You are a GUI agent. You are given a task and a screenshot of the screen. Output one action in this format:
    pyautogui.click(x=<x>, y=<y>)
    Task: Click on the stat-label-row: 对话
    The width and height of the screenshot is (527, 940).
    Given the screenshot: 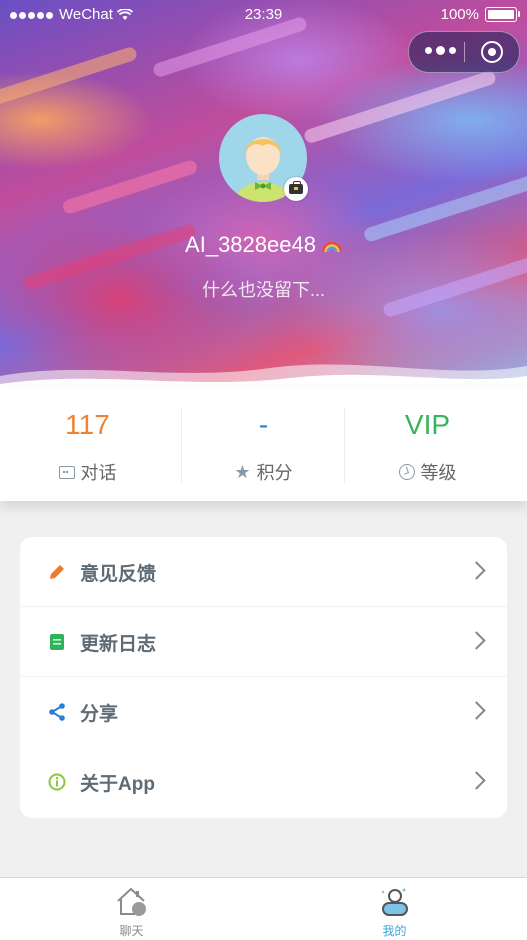 What is the action you would take?
    pyautogui.click(x=87, y=472)
    